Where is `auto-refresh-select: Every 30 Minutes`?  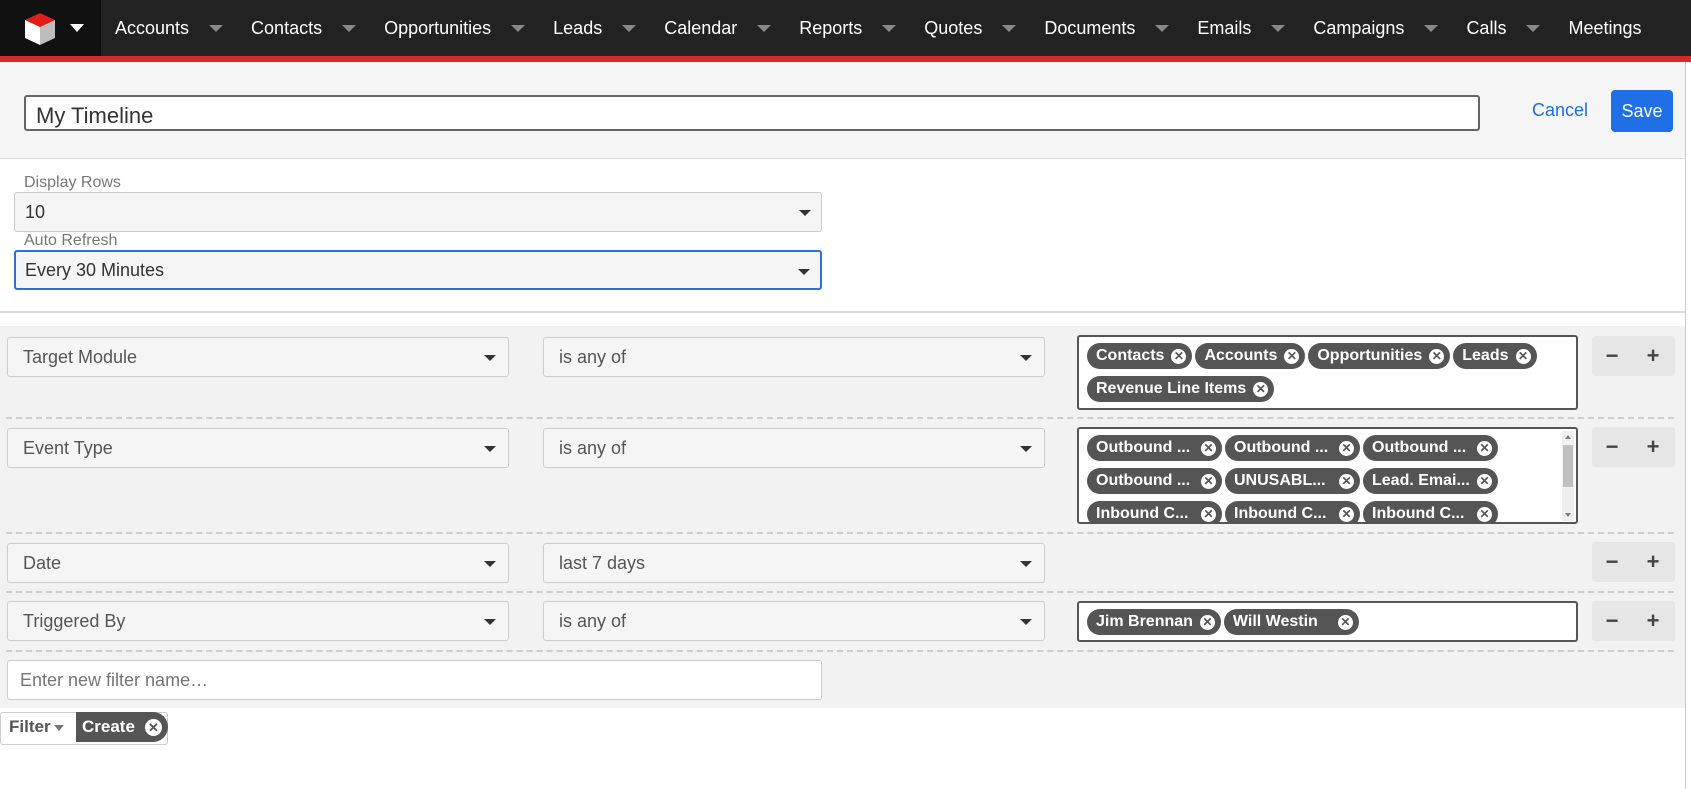
auto-refresh-select: Every 30 Minutes is located at coordinates (418, 270).